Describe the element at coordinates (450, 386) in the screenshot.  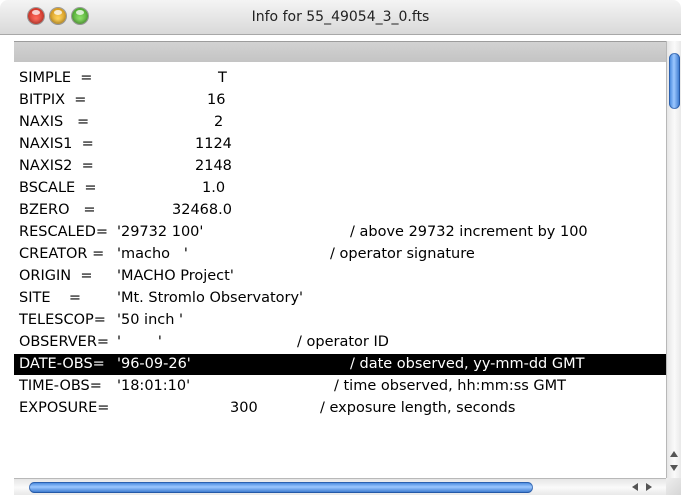
I see `header-comment: / time observed, hh:mm:ss GMT` at that location.